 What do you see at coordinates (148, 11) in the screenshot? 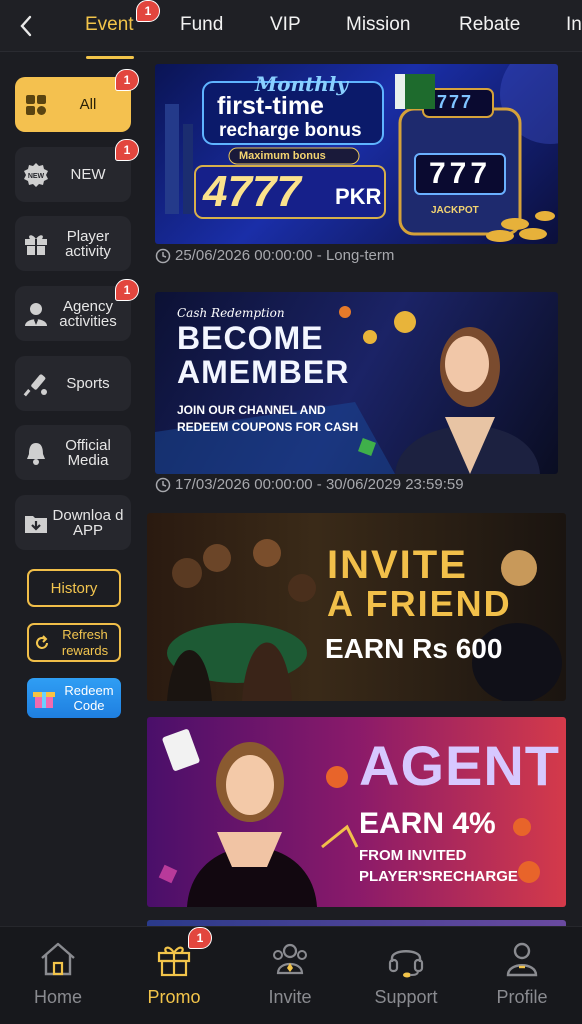
I see `tab-event-badge: 1` at bounding box center [148, 11].